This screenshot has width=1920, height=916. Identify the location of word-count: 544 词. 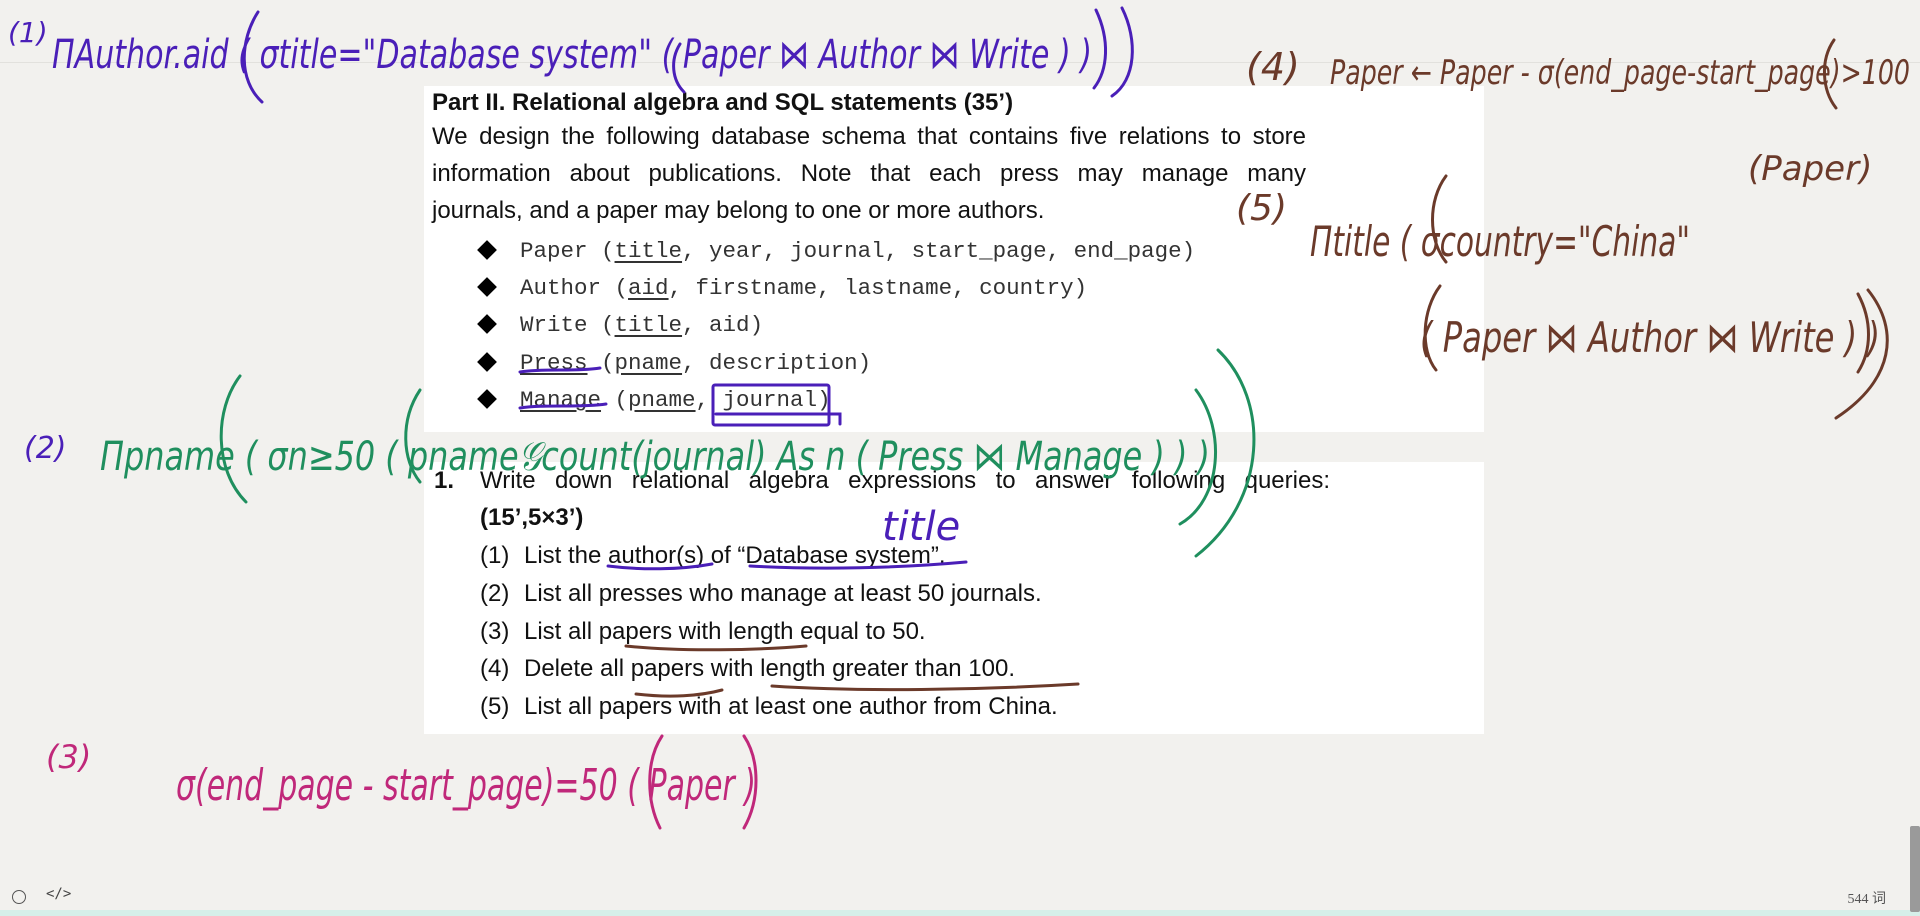
(1867, 898).